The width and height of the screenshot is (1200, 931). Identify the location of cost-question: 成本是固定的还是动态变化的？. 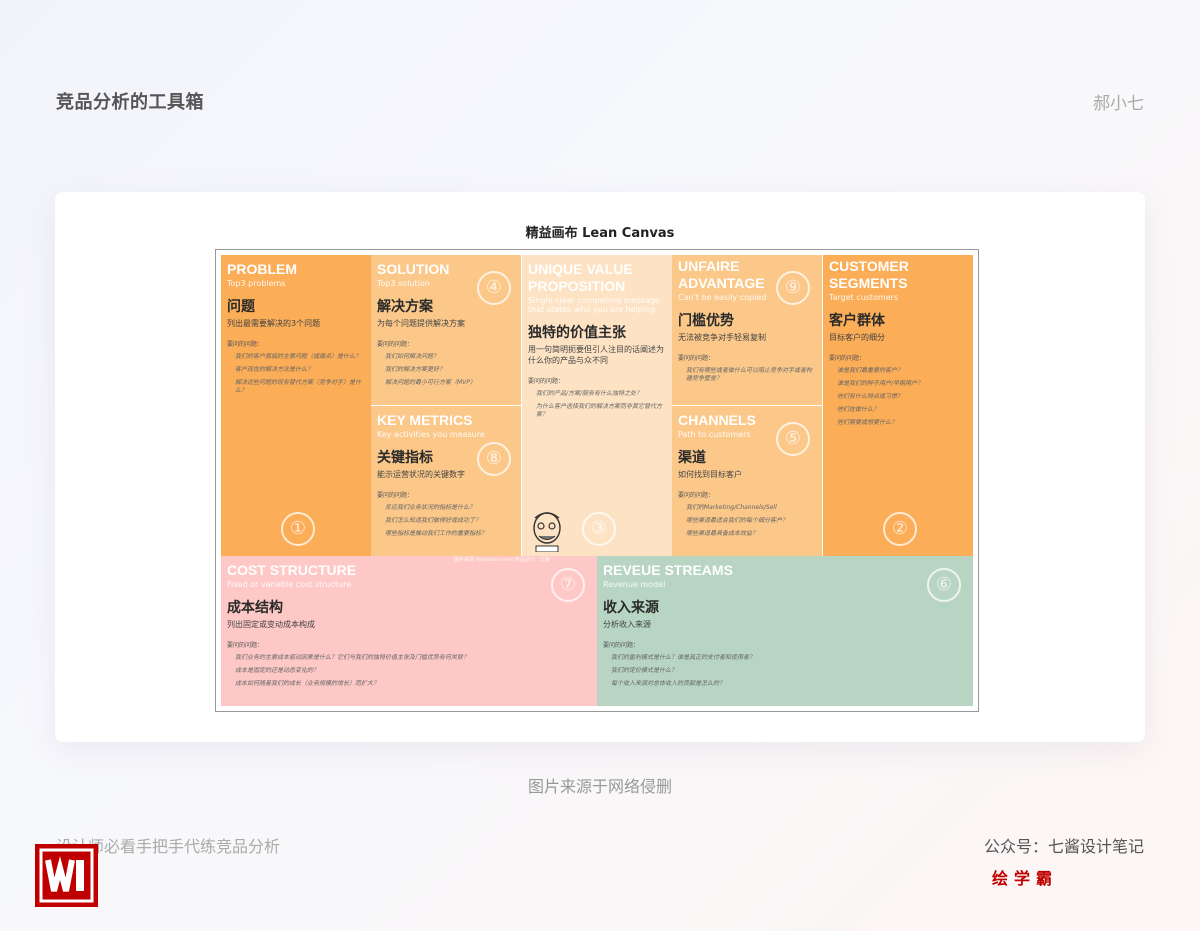
(277, 670).